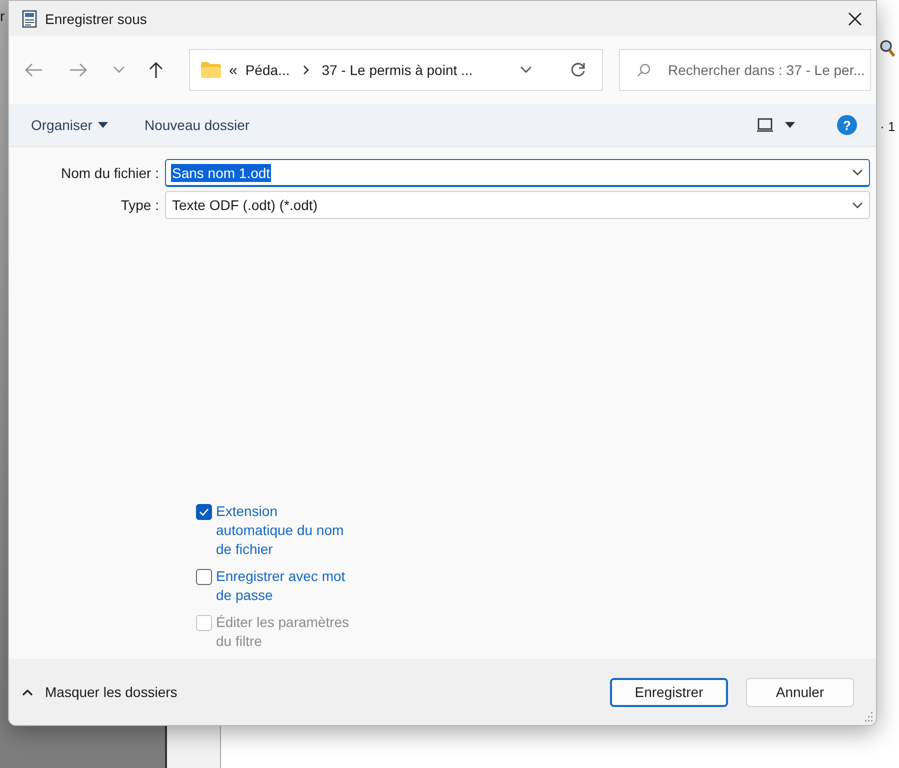  I want to click on hide-folders-toggle: Masquer les dossiers, so click(100, 692).